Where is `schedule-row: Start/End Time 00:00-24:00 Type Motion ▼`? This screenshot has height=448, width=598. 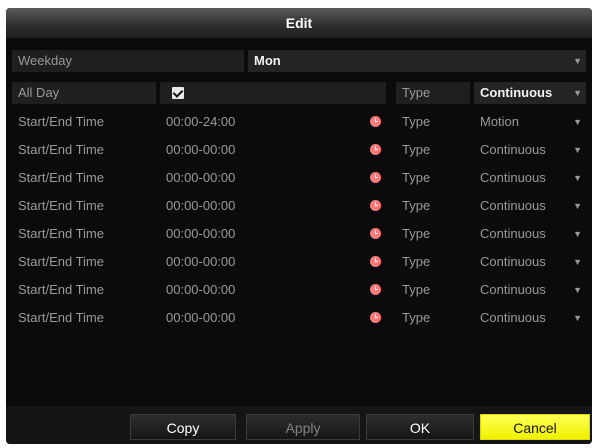
schedule-row: Start/End Time 00:00-24:00 Type Motion ▼ is located at coordinates (299, 122).